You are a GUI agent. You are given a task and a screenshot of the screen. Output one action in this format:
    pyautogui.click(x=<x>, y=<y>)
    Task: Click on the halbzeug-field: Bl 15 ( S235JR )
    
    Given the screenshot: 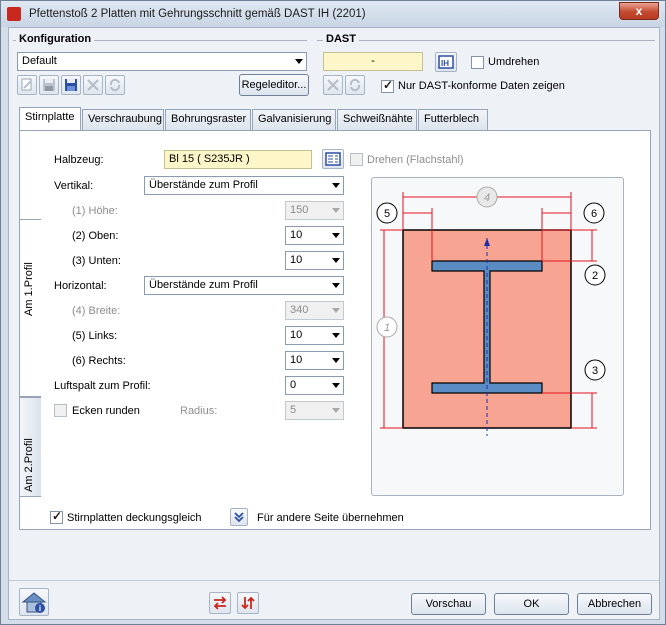 What is the action you would take?
    pyautogui.click(x=238, y=159)
    